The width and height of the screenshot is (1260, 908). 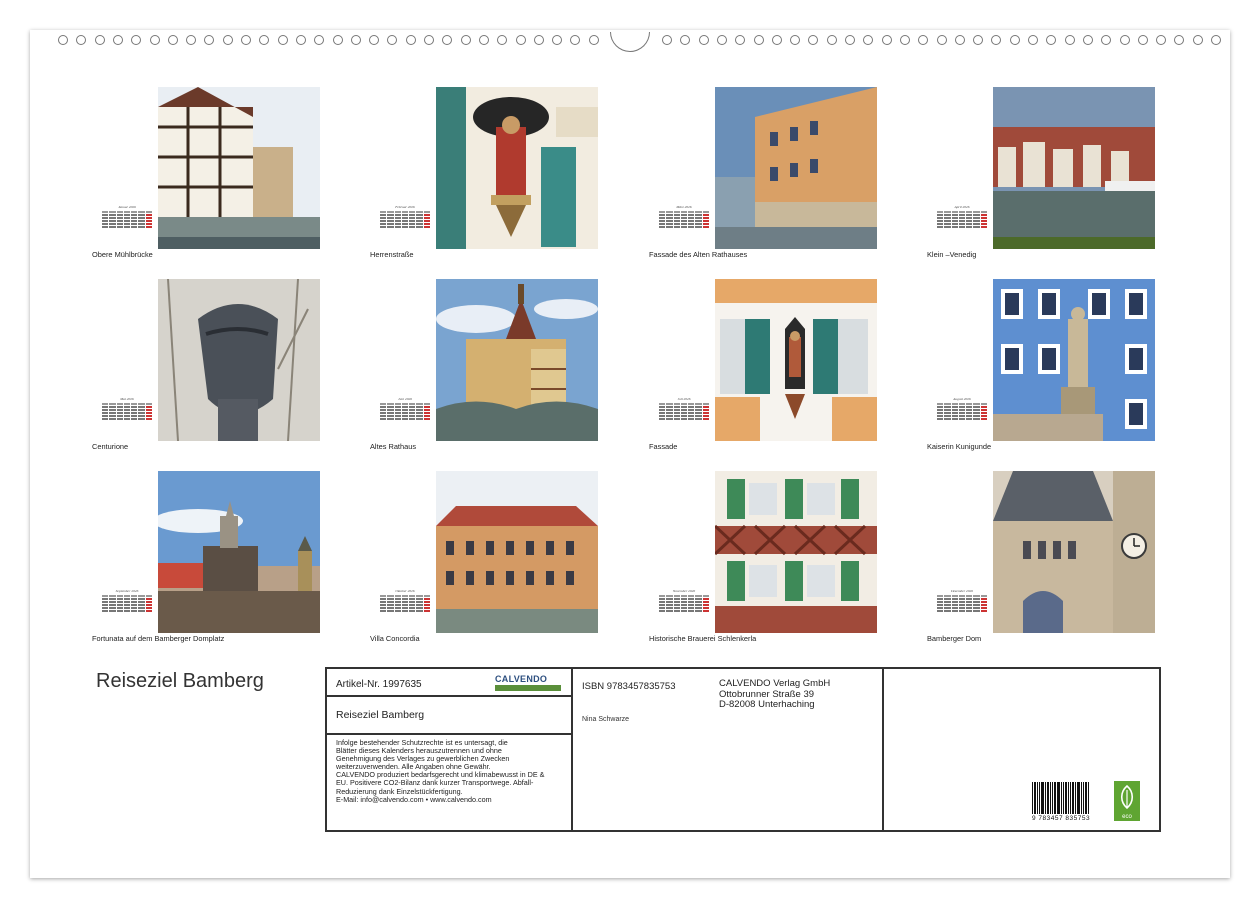 I want to click on eco-badge: eco, so click(x=1127, y=801).